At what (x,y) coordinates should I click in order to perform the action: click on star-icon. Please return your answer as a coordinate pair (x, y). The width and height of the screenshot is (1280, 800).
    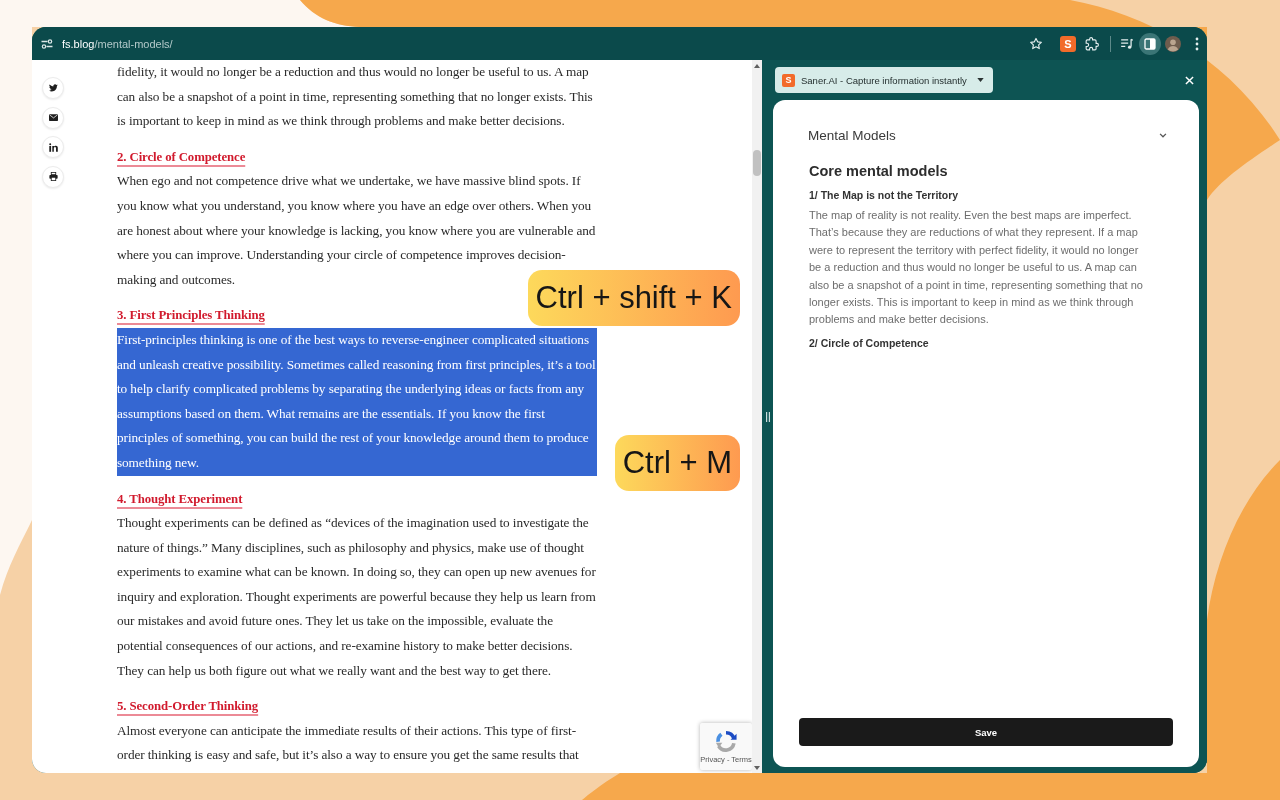
    Looking at the image, I should click on (1036, 43).